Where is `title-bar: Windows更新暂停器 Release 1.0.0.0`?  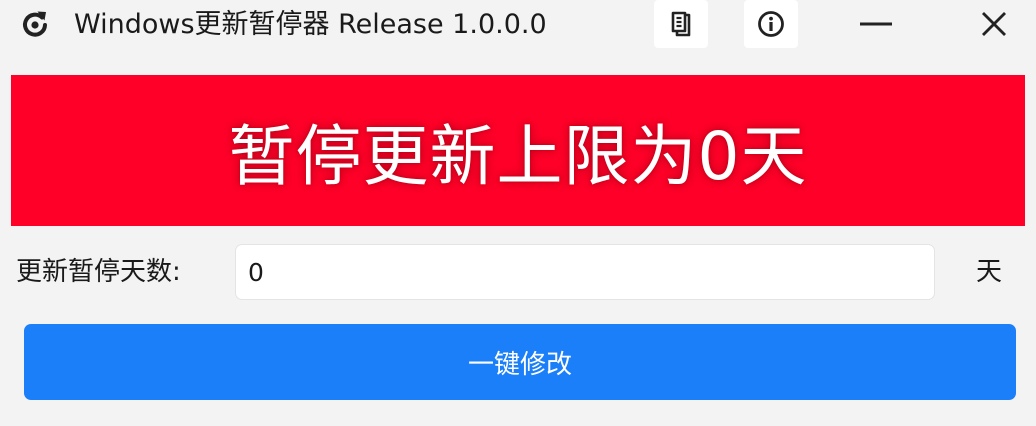 title-bar: Windows更新暂停器 Release 1.0.0.0 is located at coordinates (518, 25).